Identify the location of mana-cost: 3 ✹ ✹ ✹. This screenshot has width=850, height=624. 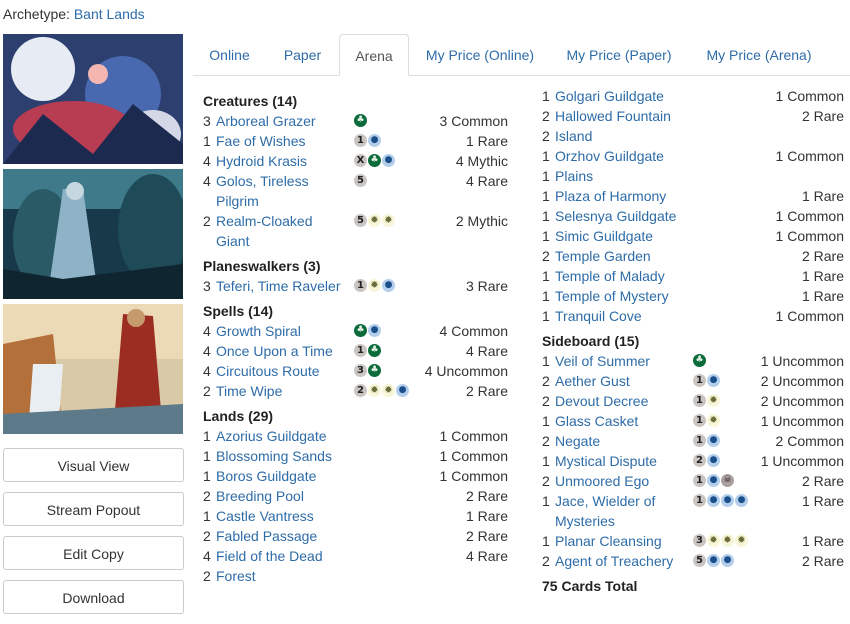
(720, 541).